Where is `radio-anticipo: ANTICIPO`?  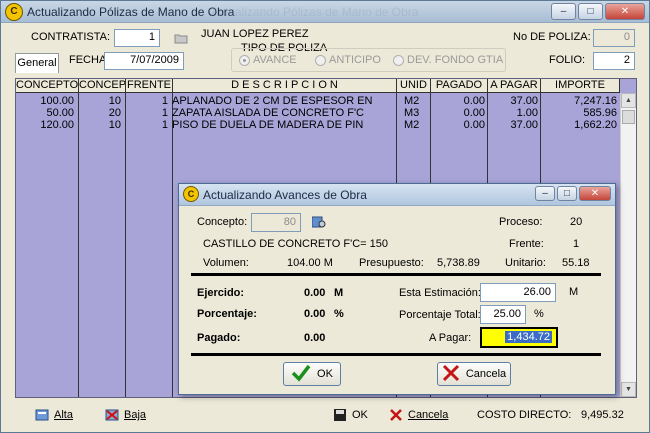
radio-anticipo: ANTICIPO is located at coordinates (348, 60).